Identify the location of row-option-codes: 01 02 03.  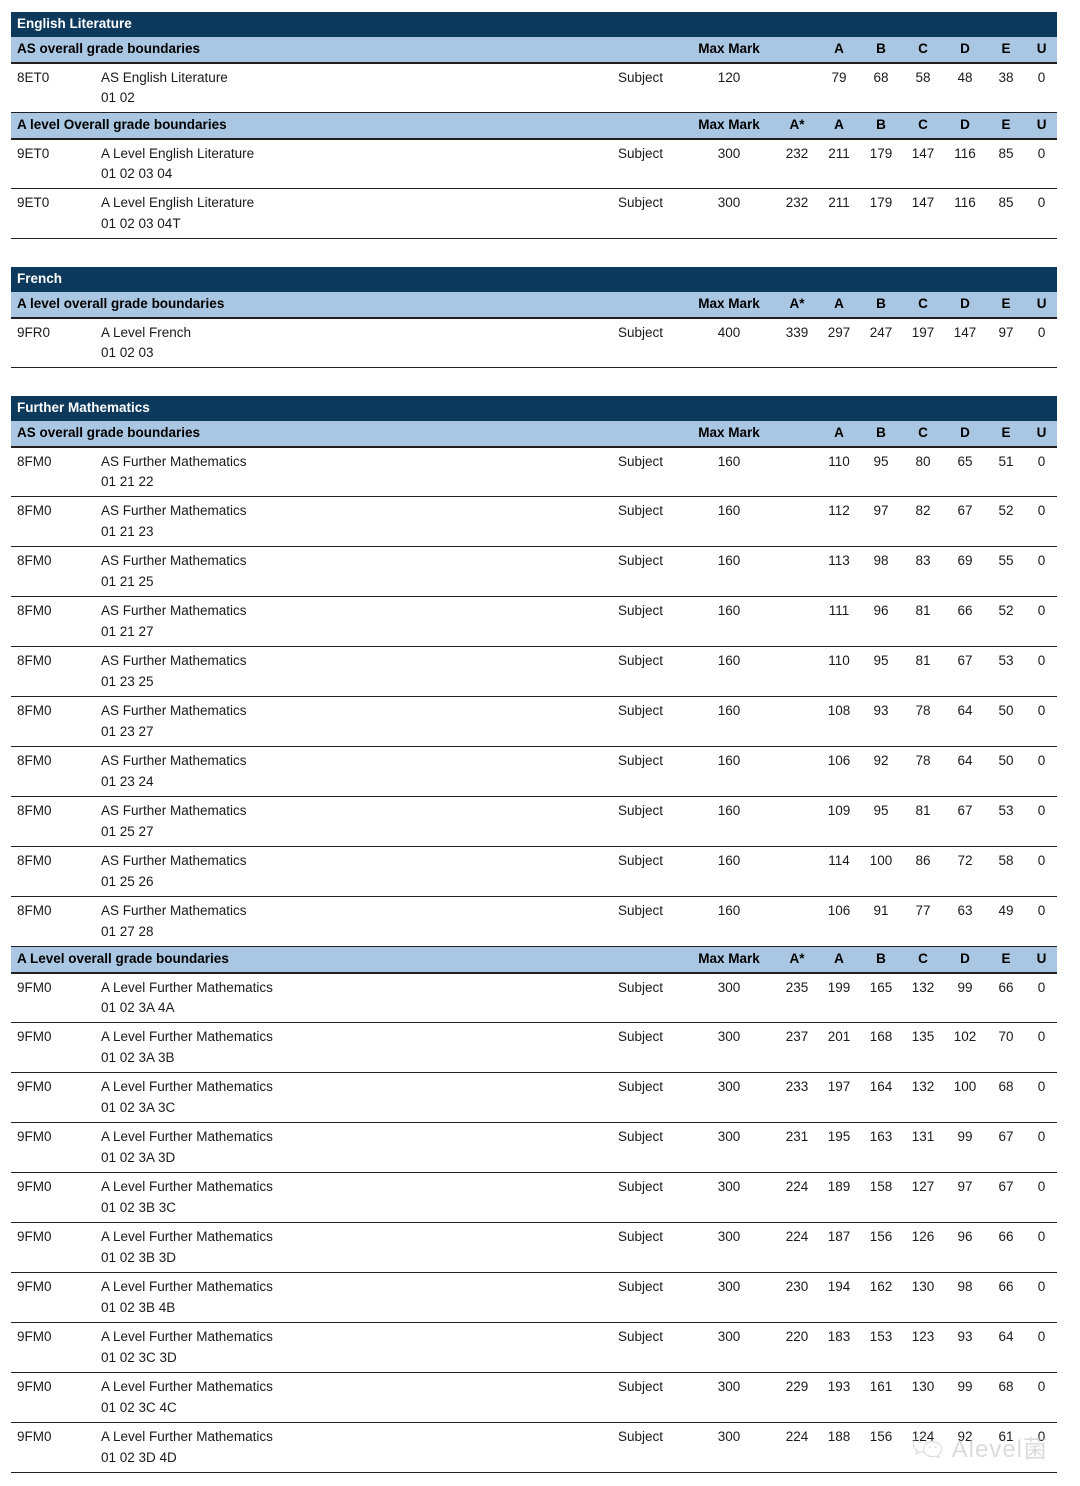
(127, 352).